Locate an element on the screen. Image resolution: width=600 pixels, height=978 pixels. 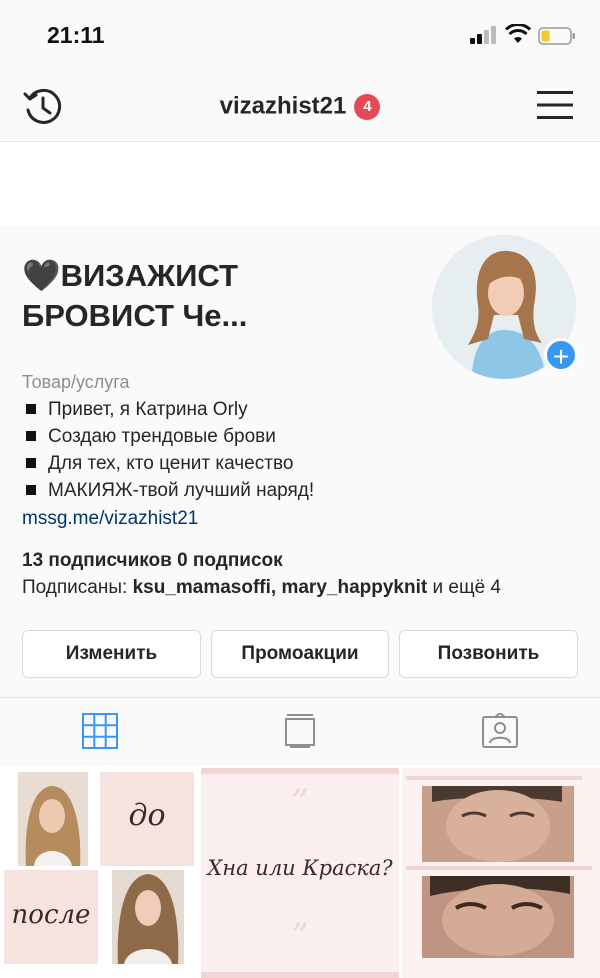
promotions-button: Промоакции is located at coordinates (300, 654).